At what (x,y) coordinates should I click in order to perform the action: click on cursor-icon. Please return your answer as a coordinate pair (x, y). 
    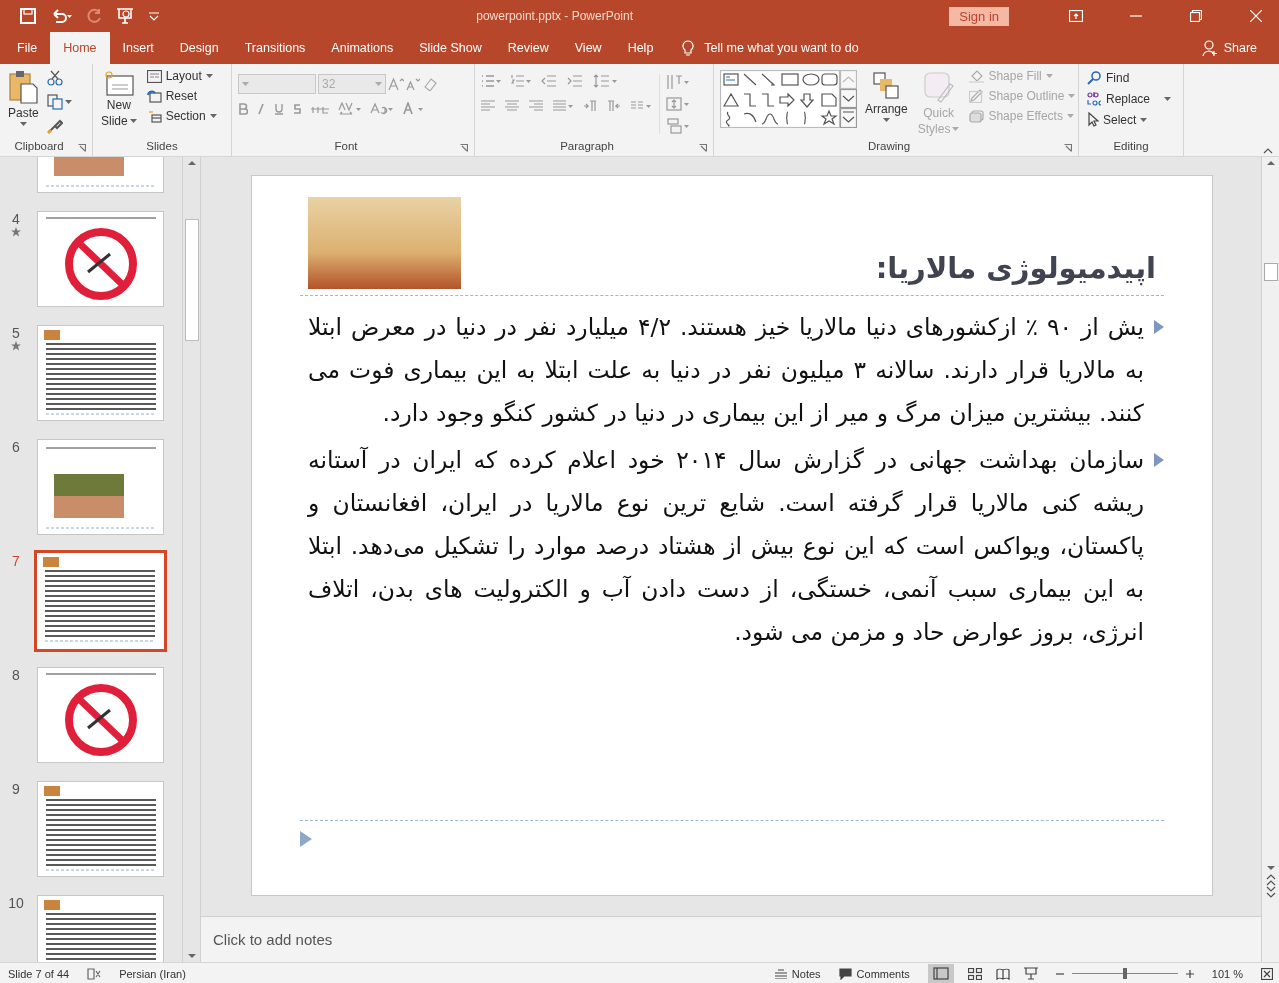
    Looking at the image, I should click on (1093, 119).